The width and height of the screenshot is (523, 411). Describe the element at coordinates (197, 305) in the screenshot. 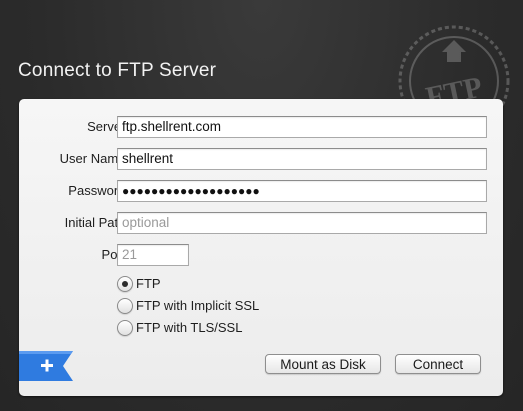

I see `radio-ftp-implicit-ssl-label: FTP with Implicit SSL` at that location.